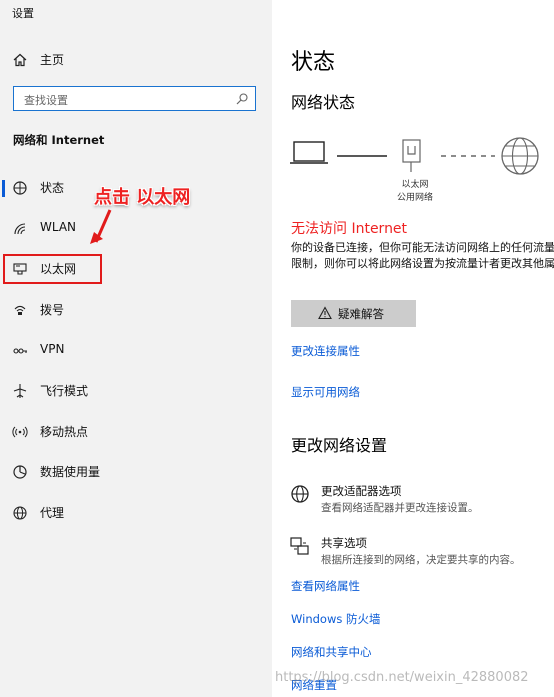  What do you see at coordinates (361, 491) in the screenshot?
I see `adapter-options-title: 更改适配器选项` at bounding box center [361, 491].